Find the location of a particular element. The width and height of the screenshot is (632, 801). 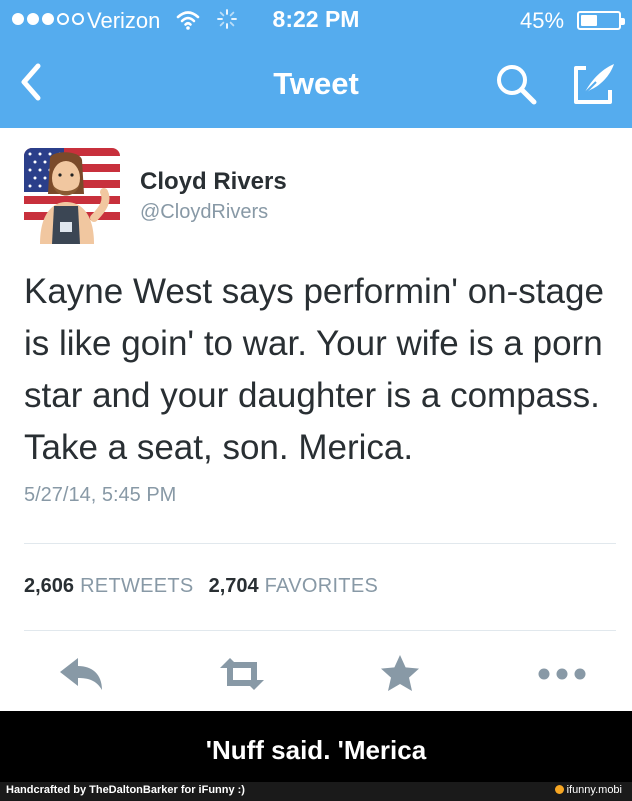

favorites-label: FAVORITES is located at coordinates (321, 586).